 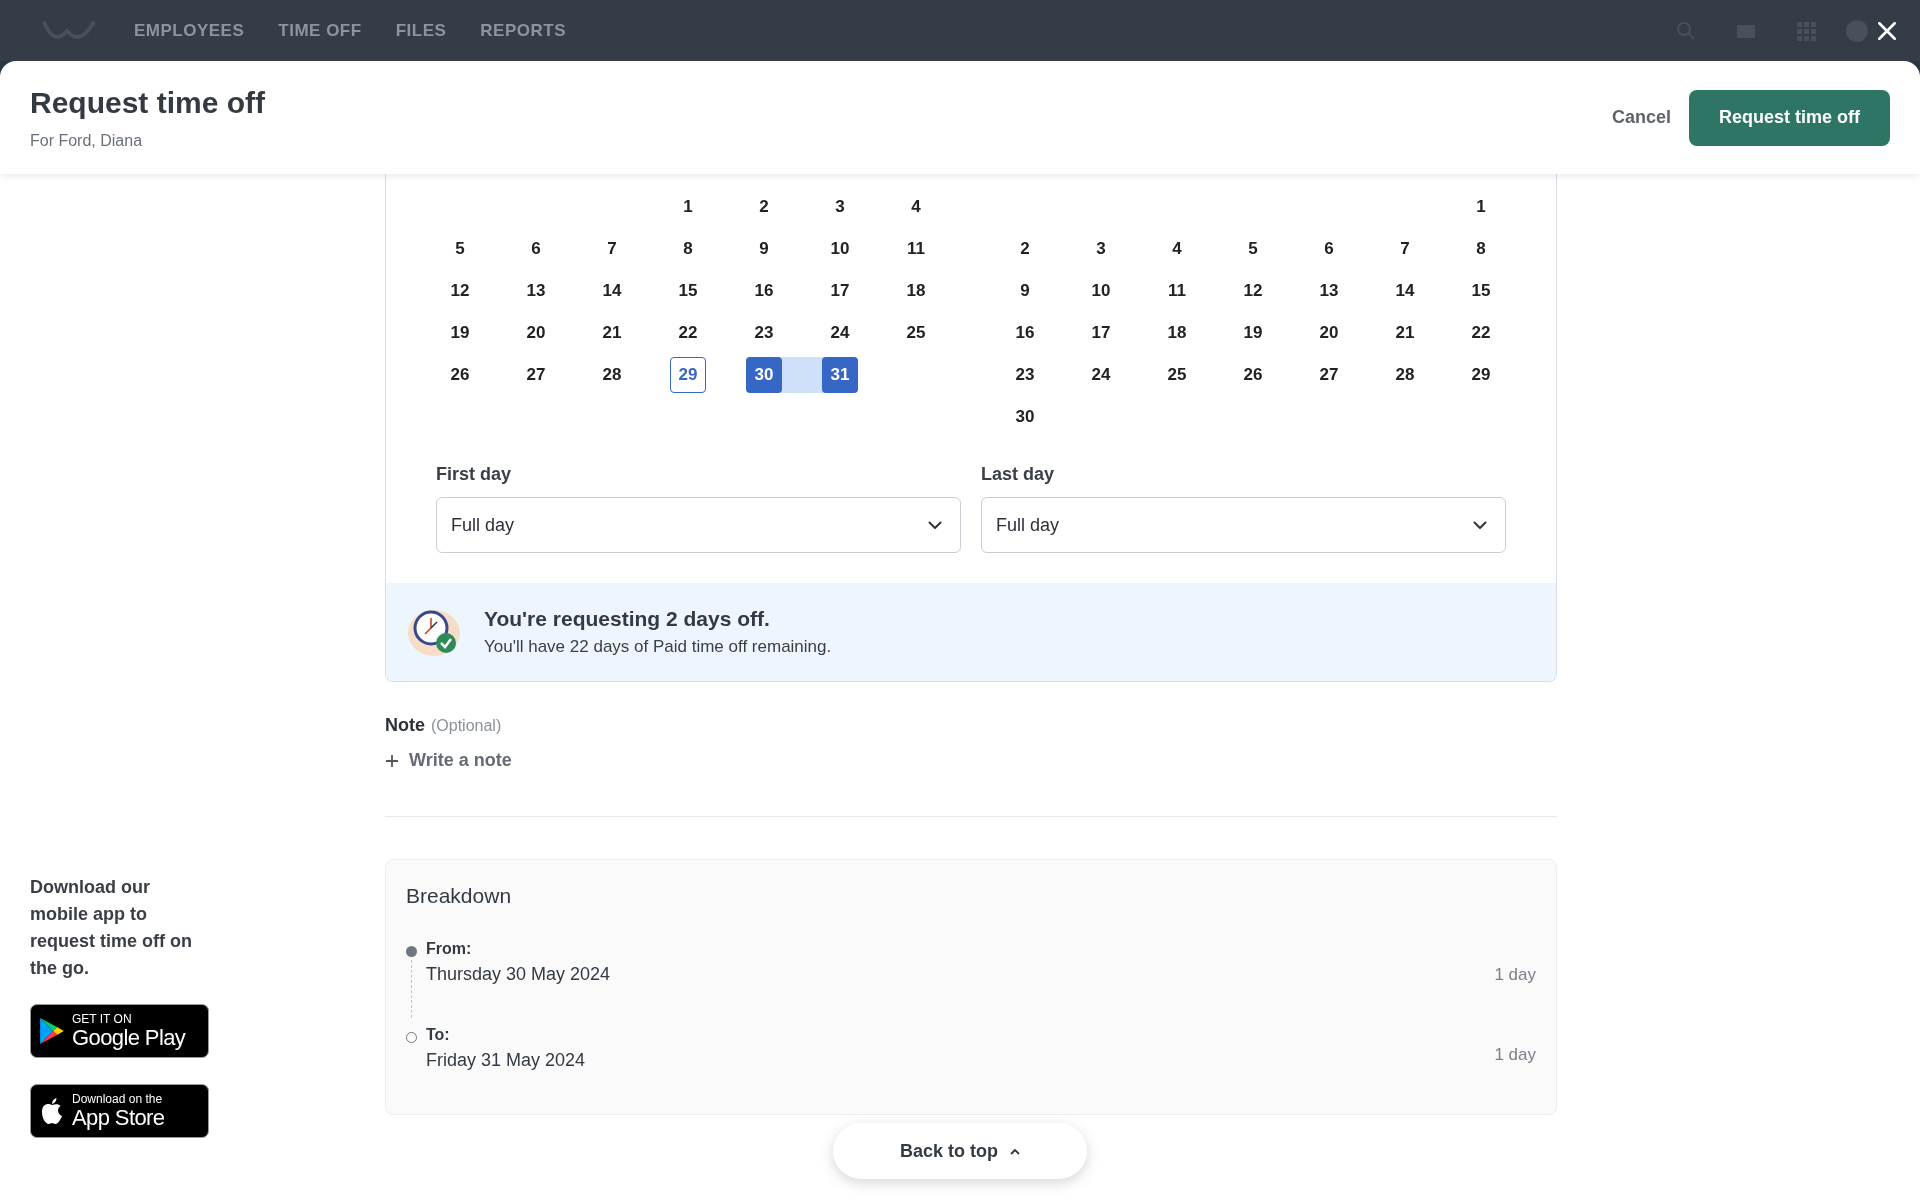 What do you see at coordinates (519, 974) in the screenshot?
I see `breakdown-date: Thursday 30 May 2024` at bounding box center [519, 974].